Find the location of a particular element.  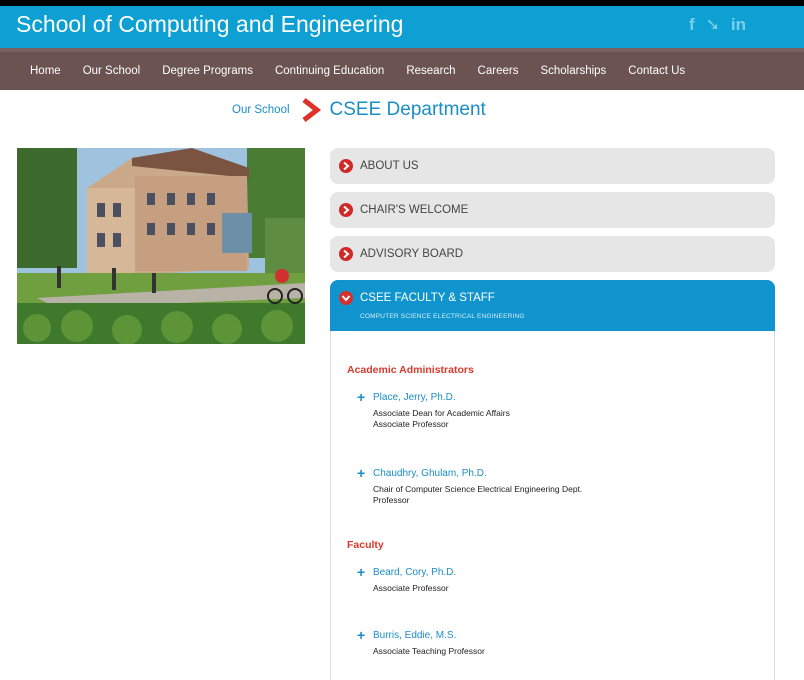

accordion-title: ABOUT US is located at coordinates (389, 166).